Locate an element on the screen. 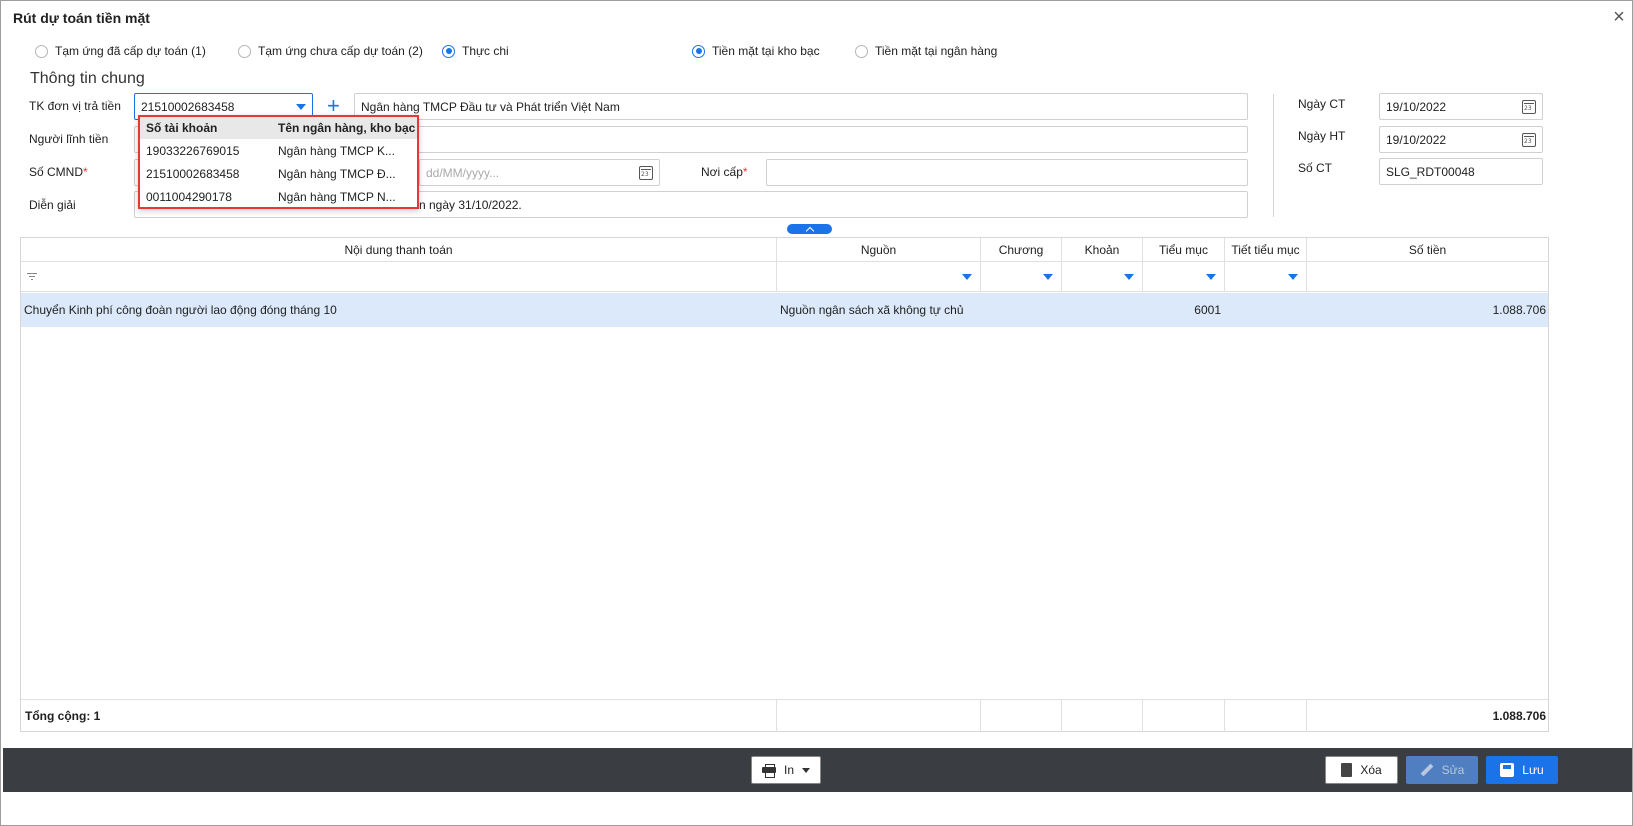  id-label-text: Số CMND is located at coordinates (56, 172).